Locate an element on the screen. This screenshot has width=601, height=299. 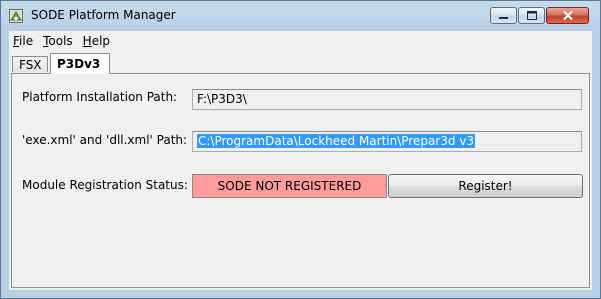
window-title: SODE Platform Manager is located at coordinates (103, 15).